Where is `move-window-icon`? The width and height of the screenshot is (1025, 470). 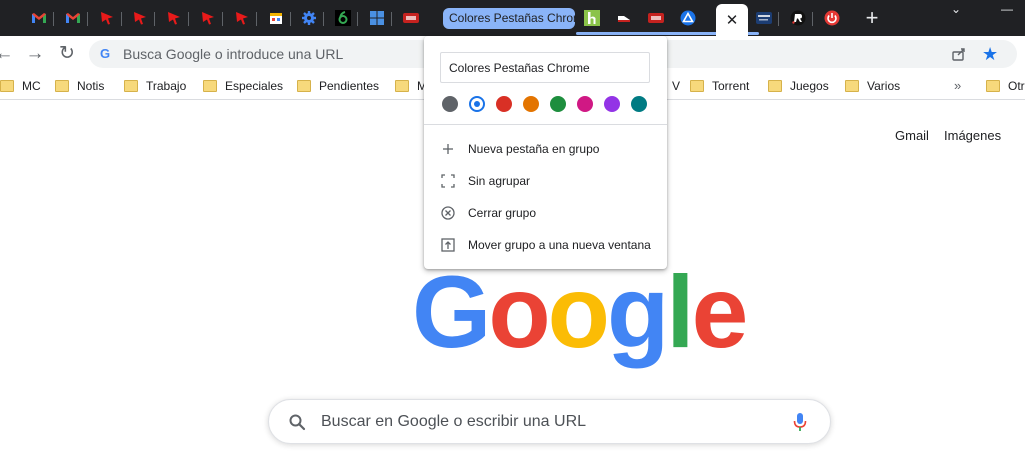
move-window-icon is located at coordinates (448, 245).